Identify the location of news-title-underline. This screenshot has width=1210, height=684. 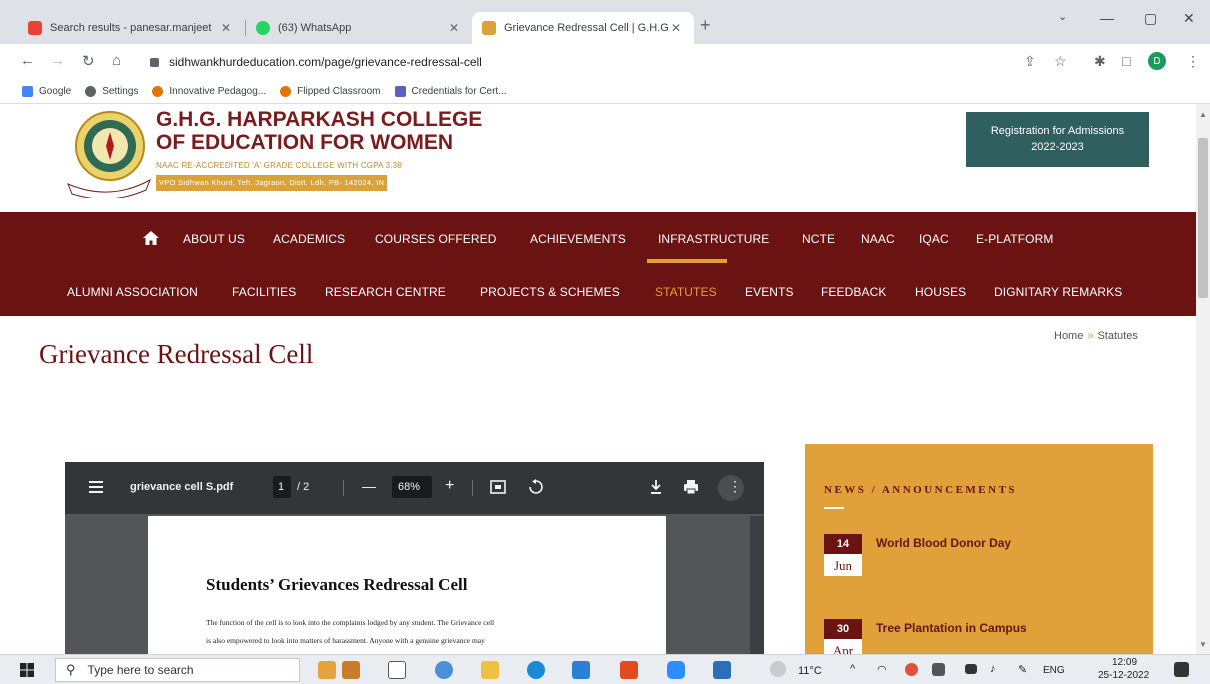
(834, 508).